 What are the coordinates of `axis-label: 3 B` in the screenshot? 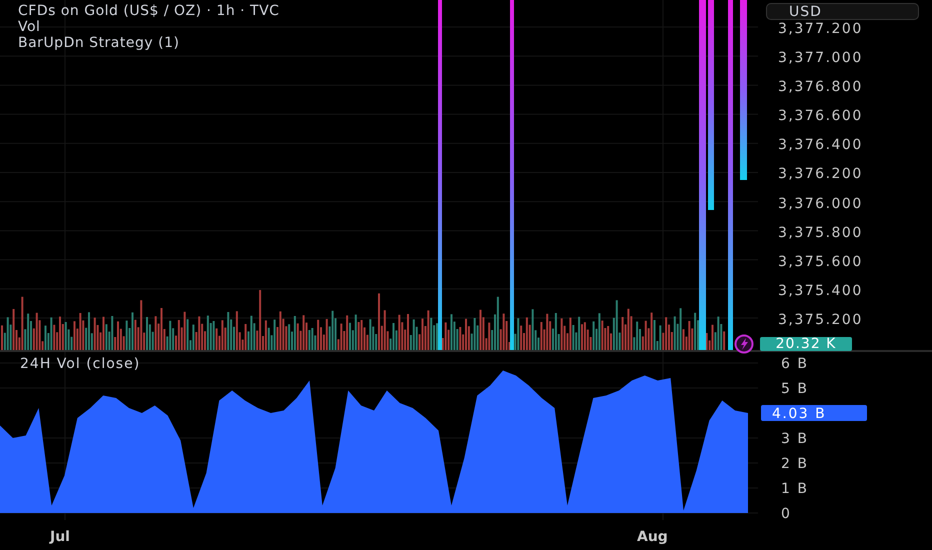 It's located at (794, 439).